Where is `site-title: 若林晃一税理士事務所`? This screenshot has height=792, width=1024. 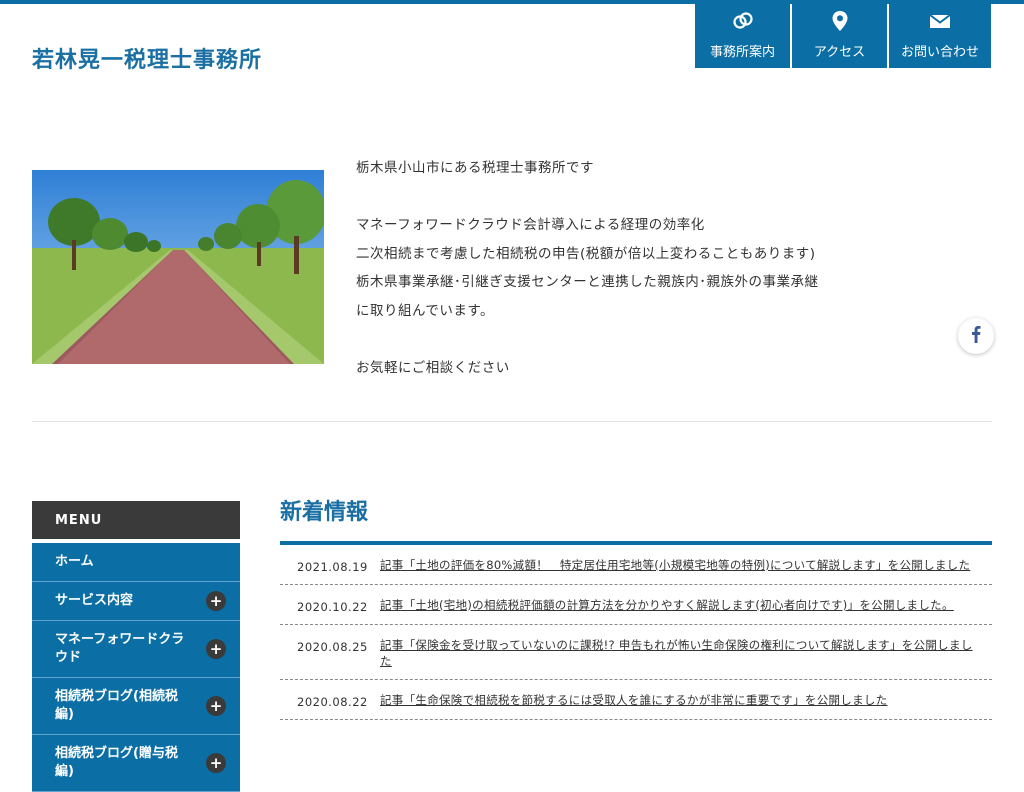
site-title: 若林晃一税理士事務所 is located at coordinates (147, 58).